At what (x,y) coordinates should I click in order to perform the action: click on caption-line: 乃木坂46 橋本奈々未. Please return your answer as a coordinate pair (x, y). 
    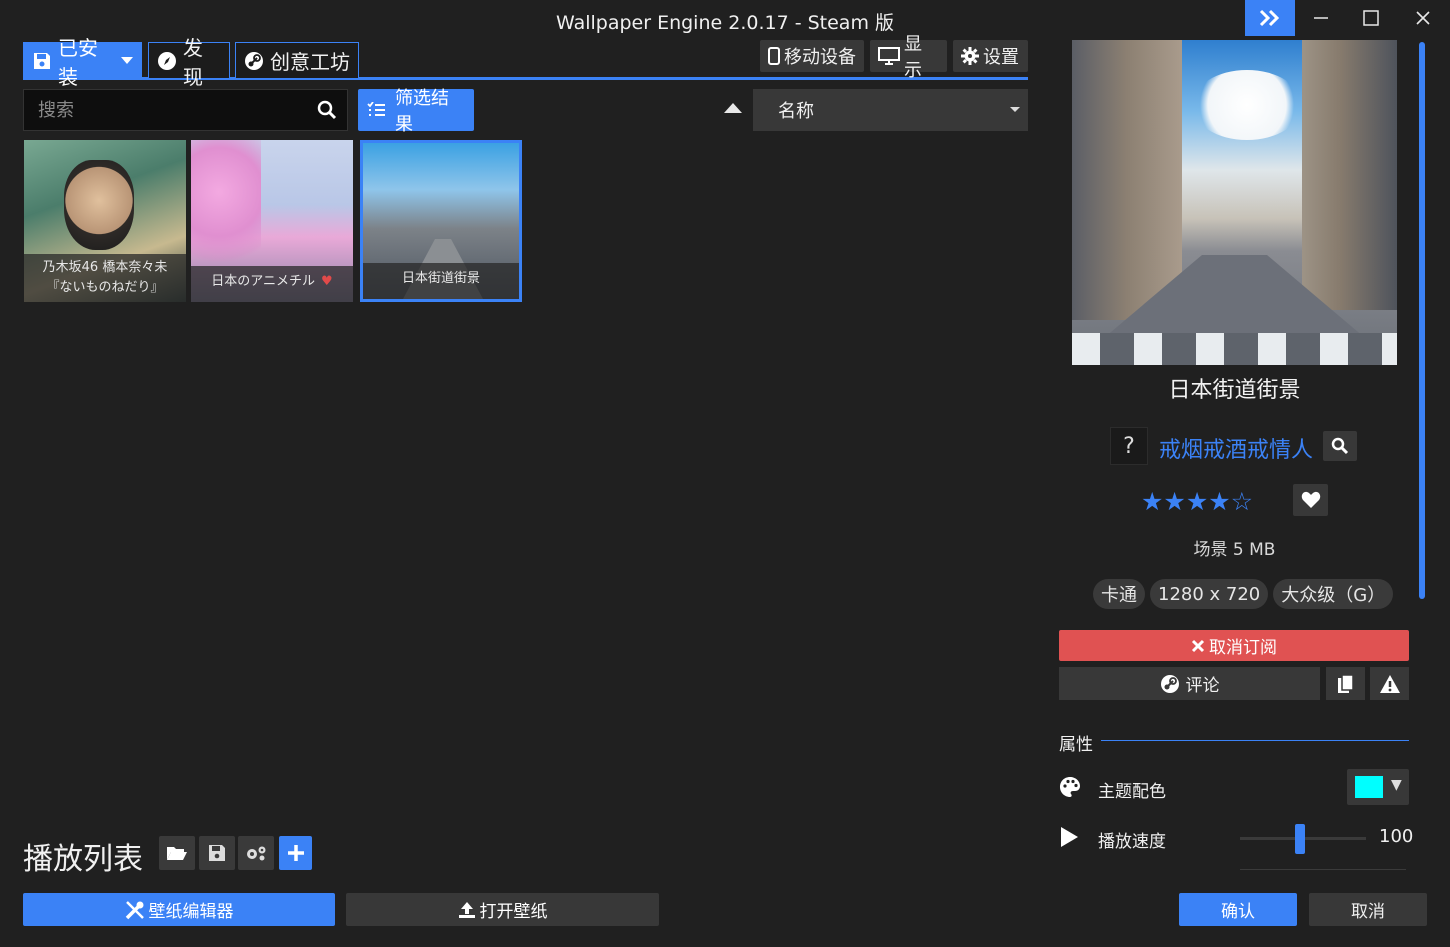
    Looking at the image, I should click on (105, 267).